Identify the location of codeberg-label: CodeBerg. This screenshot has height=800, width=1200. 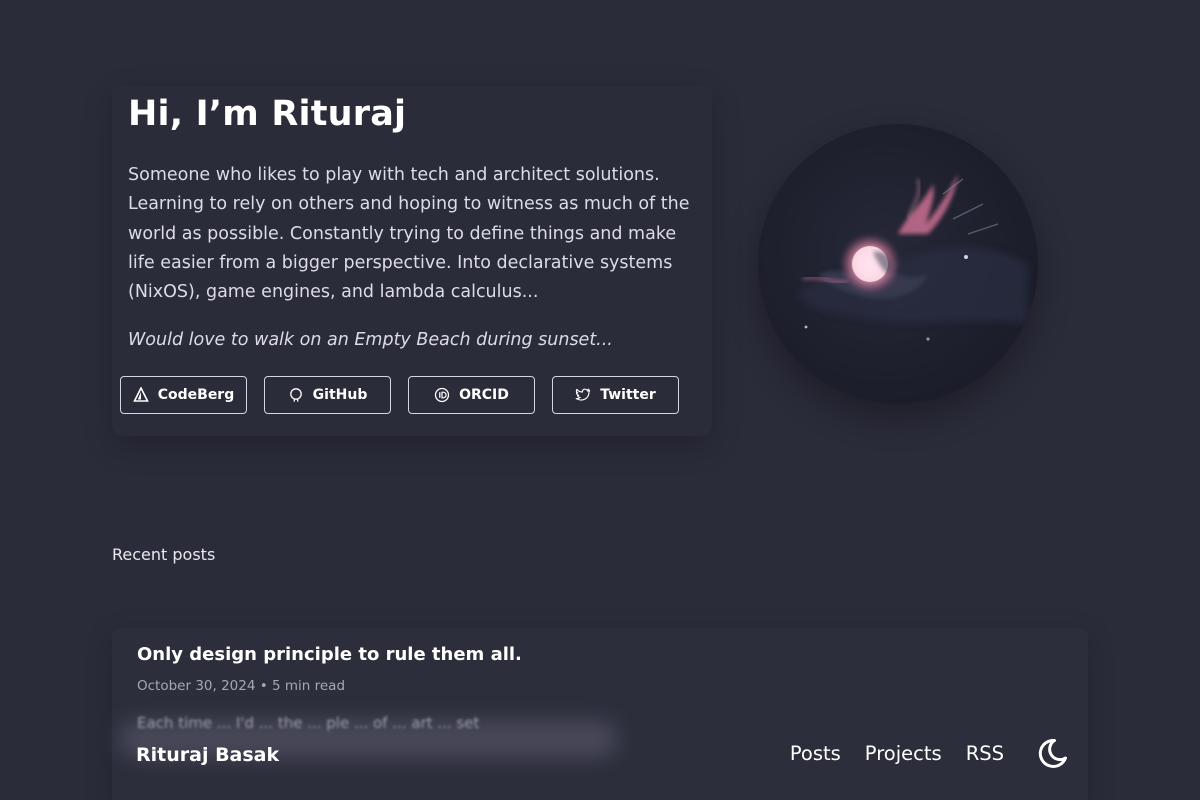
(196, 395).